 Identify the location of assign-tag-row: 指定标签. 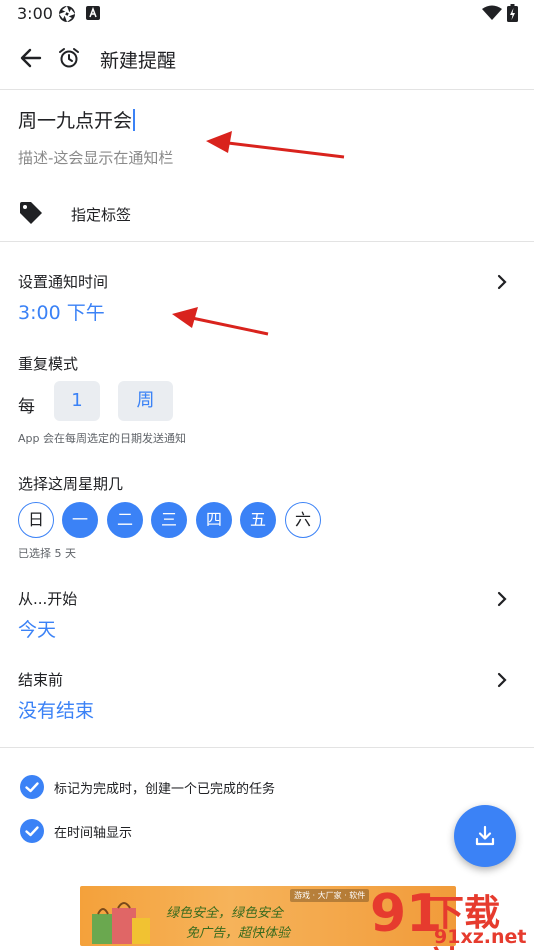
(267, 213).